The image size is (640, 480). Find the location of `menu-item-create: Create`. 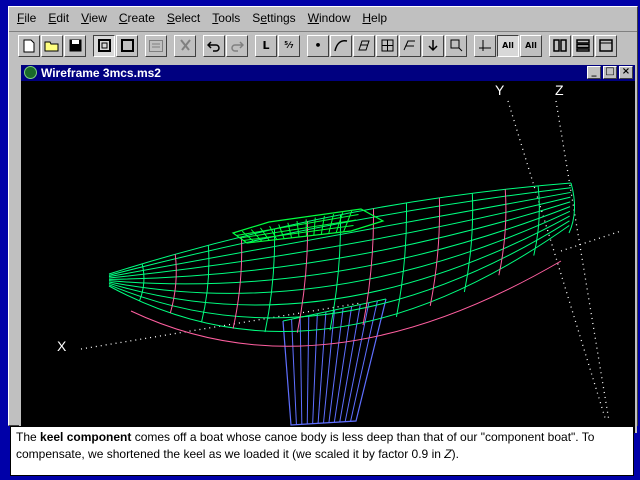

menu-item-create: Create is located at coordinates (137, 18).